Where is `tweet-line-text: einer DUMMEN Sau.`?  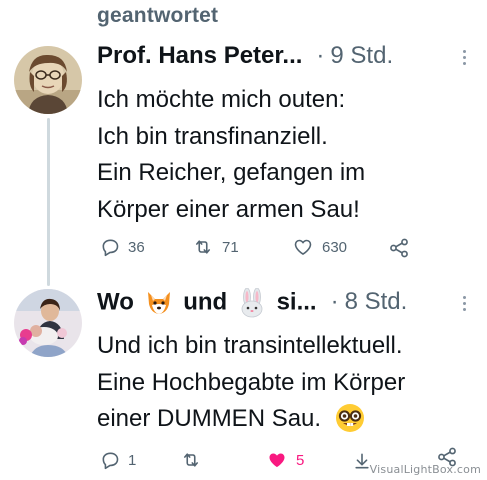
tweet-line-text: einer DUMMEN Sau. is located at coordinates (209, 418).